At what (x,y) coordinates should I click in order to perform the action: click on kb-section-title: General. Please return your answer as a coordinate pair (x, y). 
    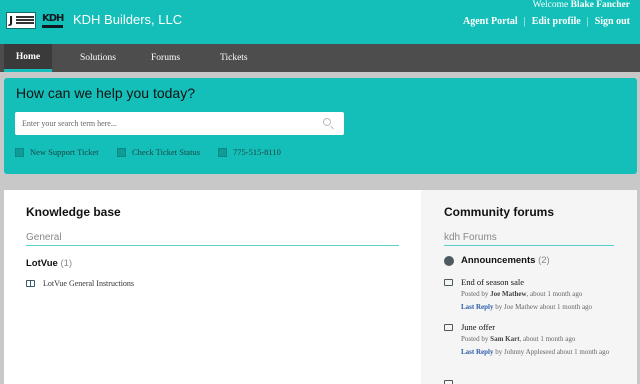
    Looking at the image, I should click on (44, 237).